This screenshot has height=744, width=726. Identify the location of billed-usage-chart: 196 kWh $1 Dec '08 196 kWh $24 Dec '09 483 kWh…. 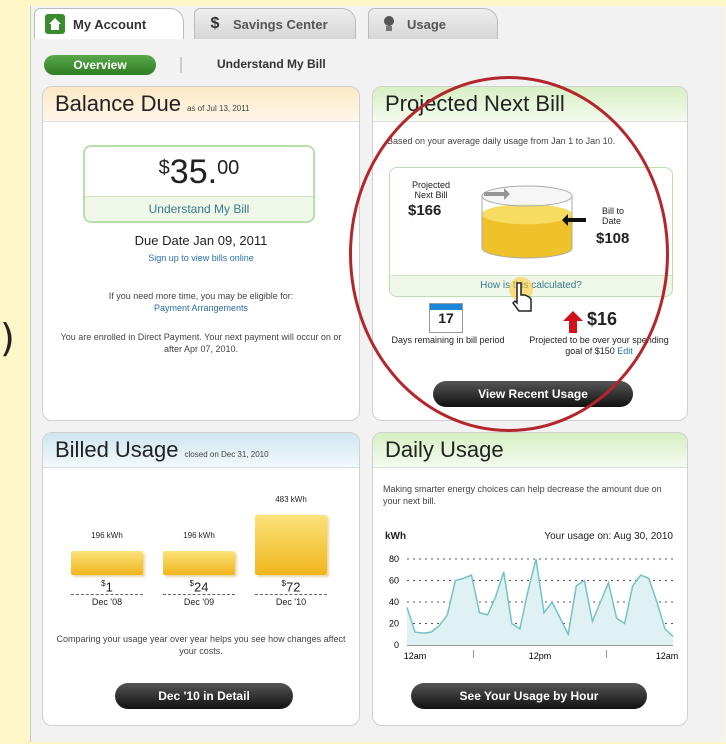
(201, 533).